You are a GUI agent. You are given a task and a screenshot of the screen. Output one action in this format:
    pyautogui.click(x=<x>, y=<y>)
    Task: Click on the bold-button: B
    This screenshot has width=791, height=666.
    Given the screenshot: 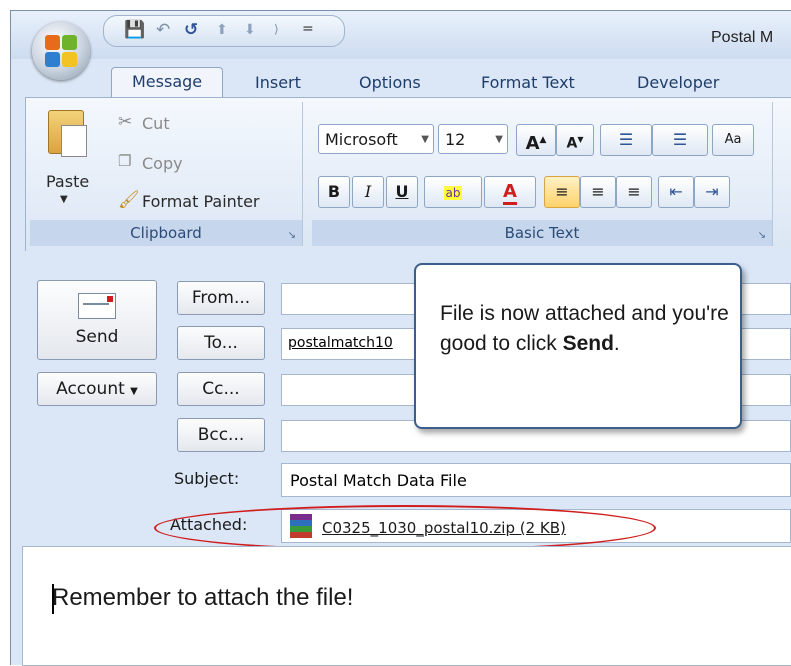 What is the action you would take?
    pyautogui.click(x=334, y=192)
    